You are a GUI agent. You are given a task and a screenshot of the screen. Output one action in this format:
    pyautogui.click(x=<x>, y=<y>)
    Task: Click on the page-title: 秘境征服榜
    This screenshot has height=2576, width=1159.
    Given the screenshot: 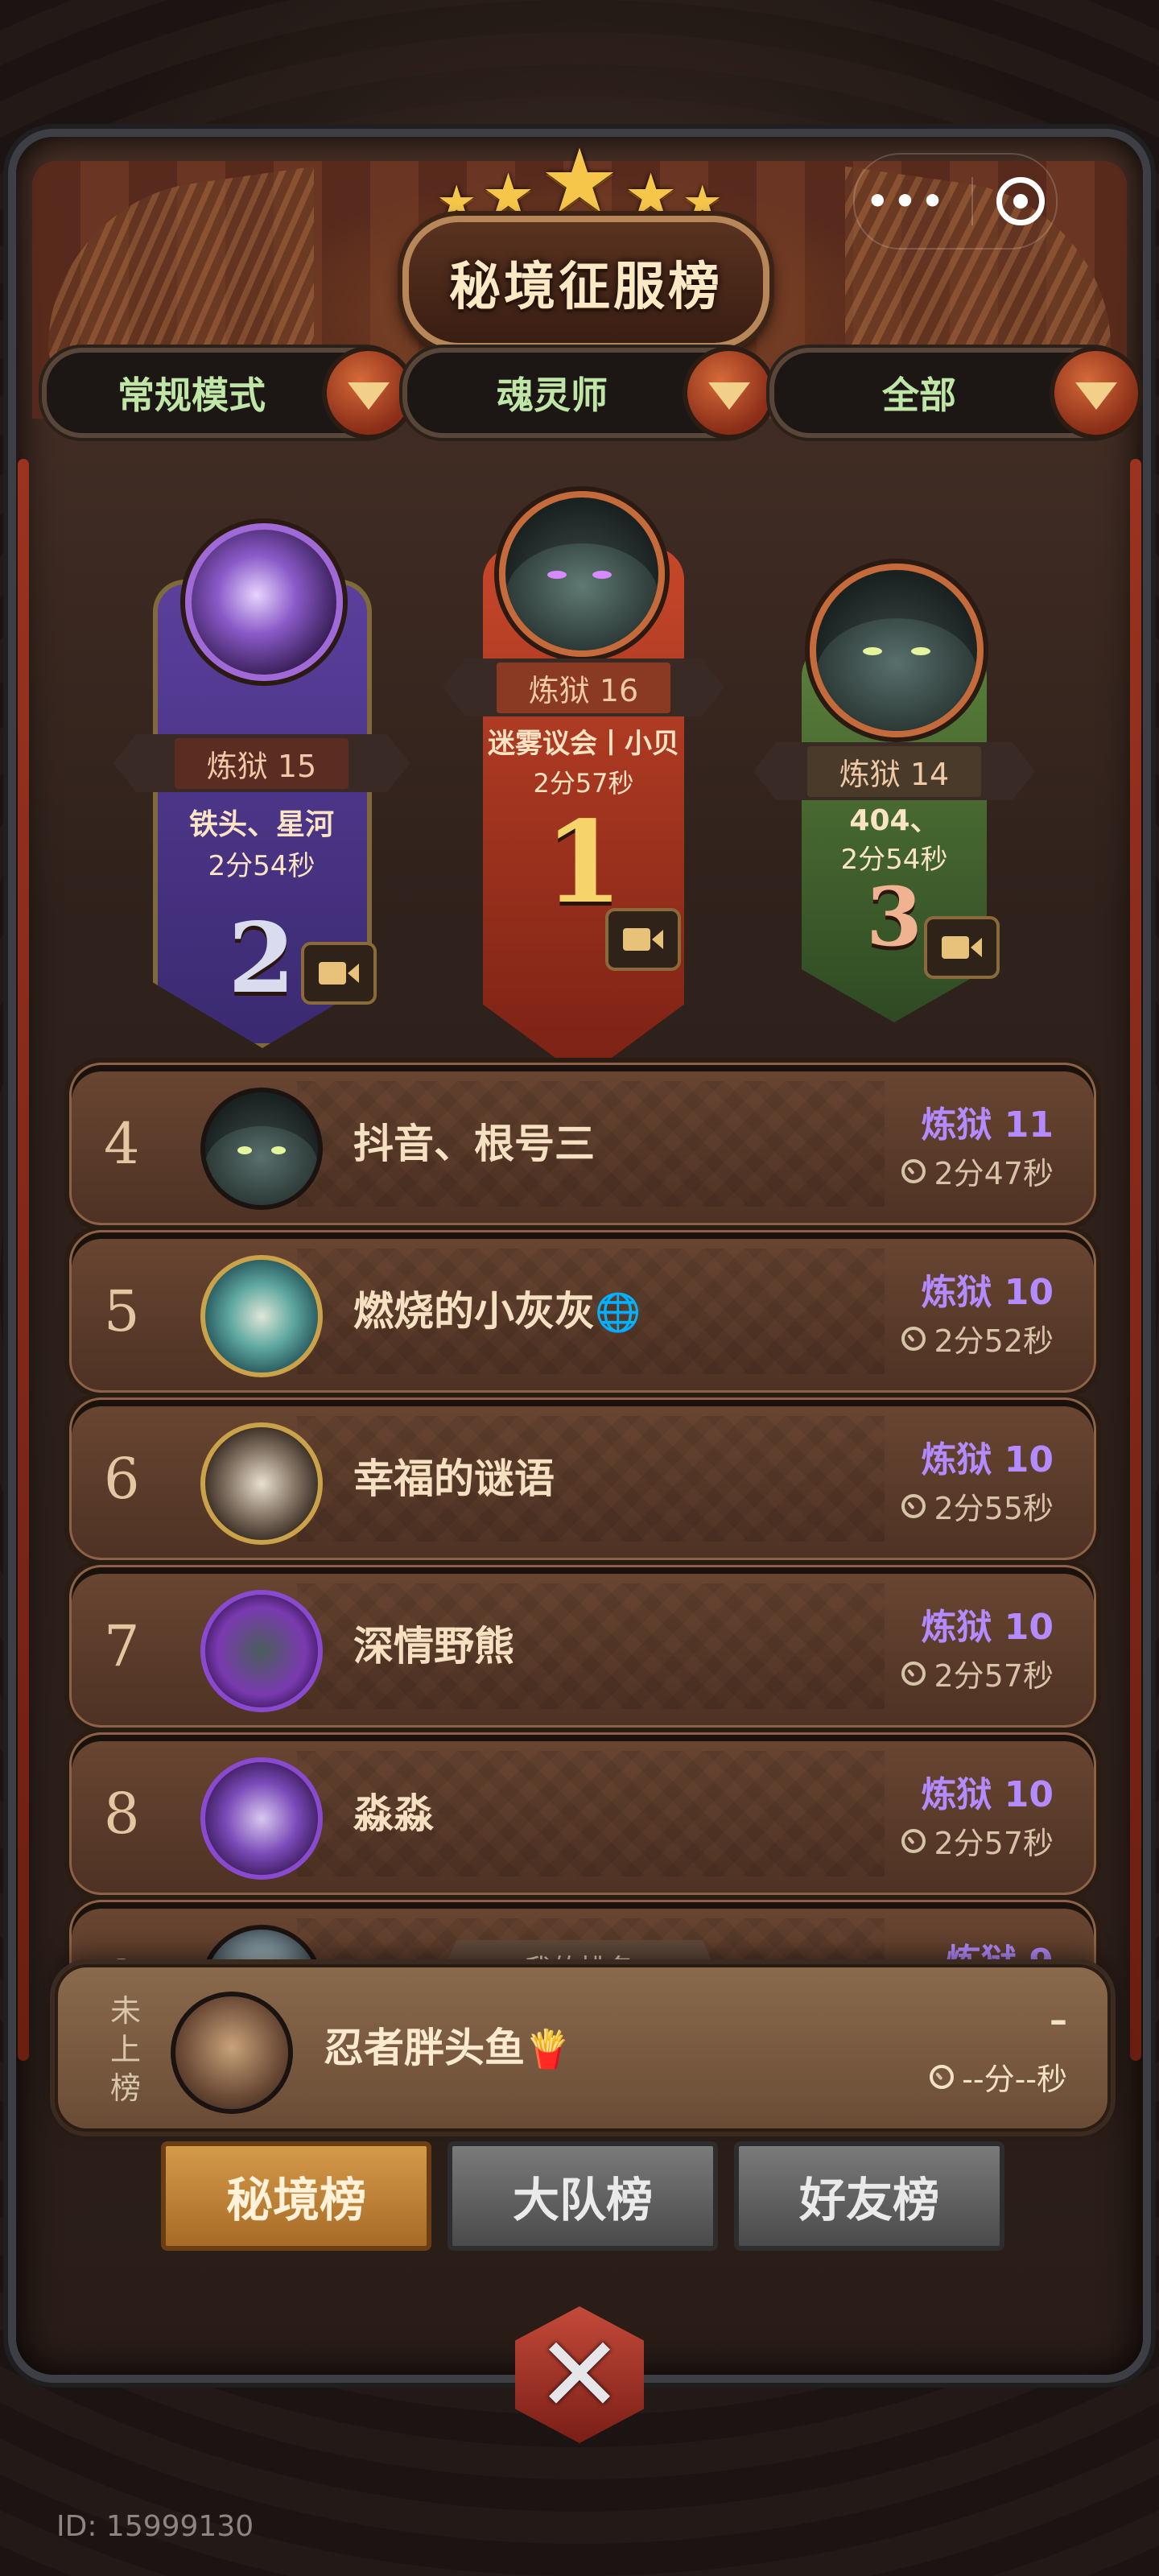 What is the action you would take?
    pyautogui.click(x=586, y=287)
    